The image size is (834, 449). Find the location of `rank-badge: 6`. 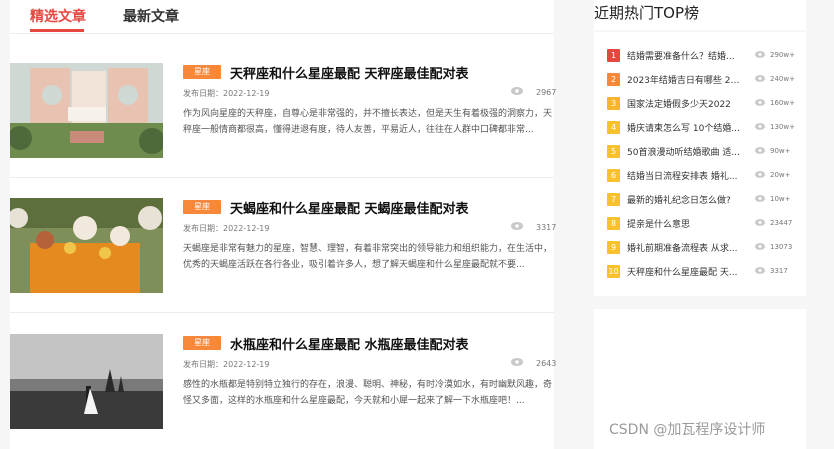

rank-badge: 6 is located at coordinates (613, 175).